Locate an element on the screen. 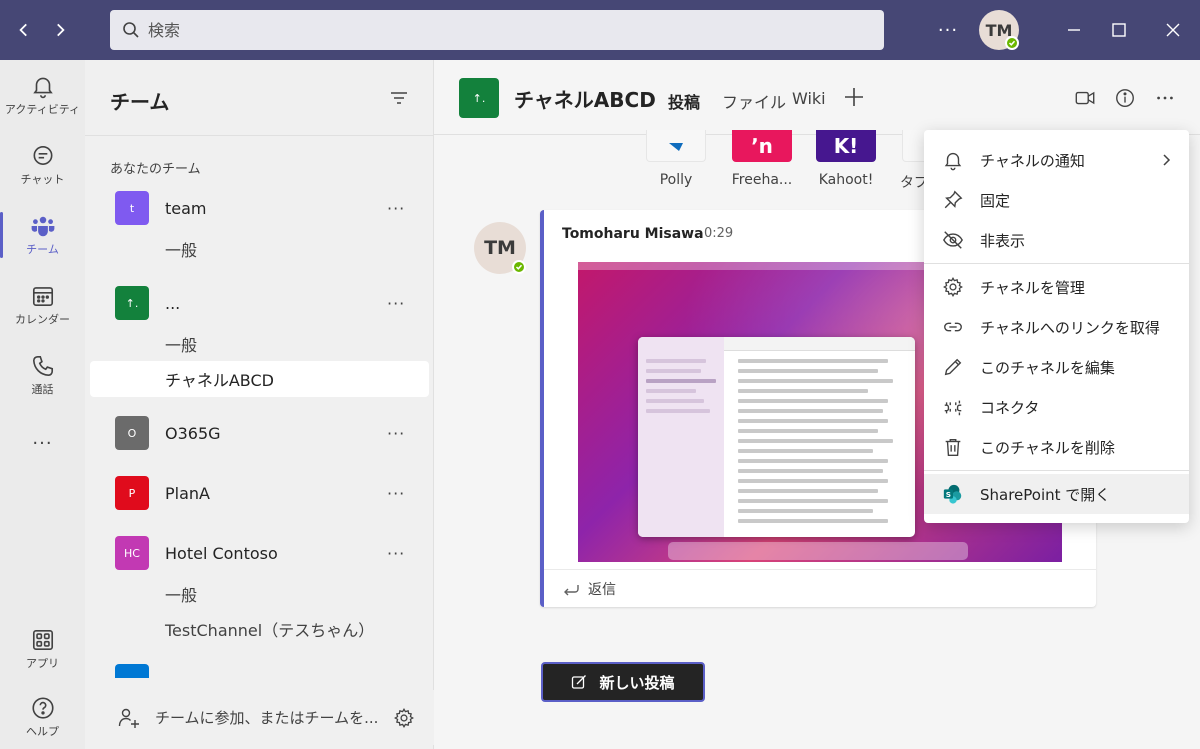 The image size is (1200, 749). menu-item-delete-channel: このチャネルを削除 is located at coordinates (1056, 447).